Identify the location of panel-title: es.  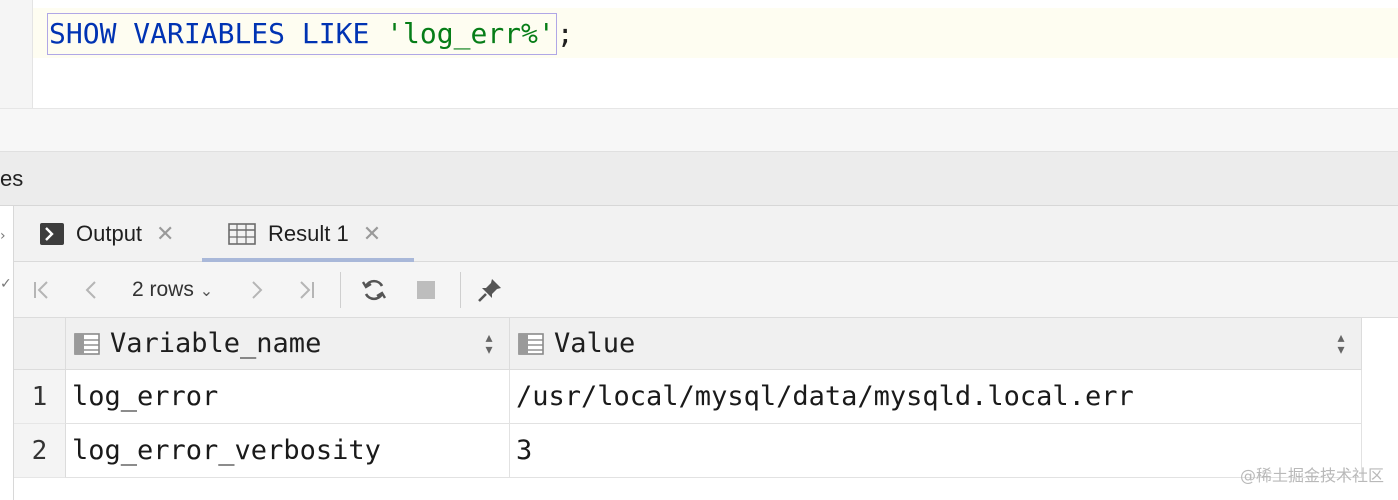
(12, 178).